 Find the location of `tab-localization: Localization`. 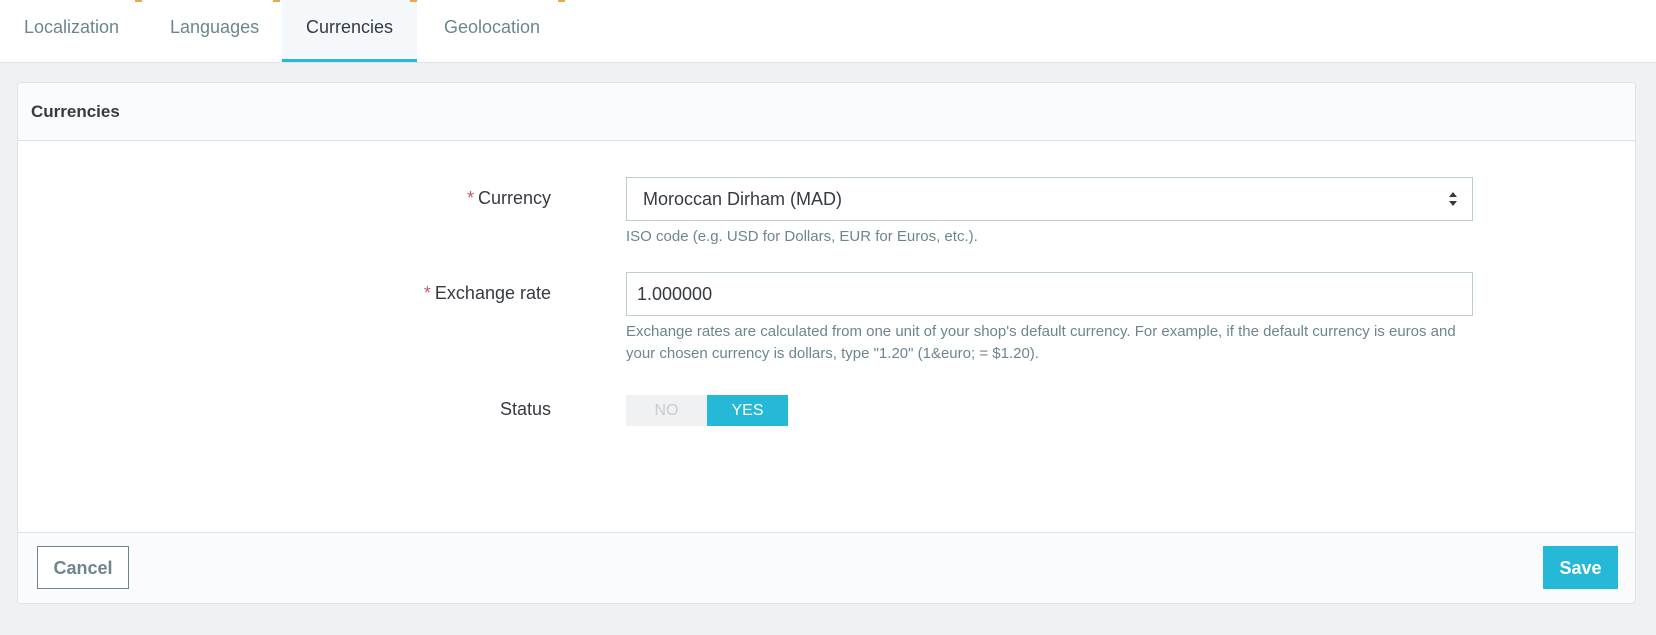

tab-localization: Localization is located at coordinates (71, 31).